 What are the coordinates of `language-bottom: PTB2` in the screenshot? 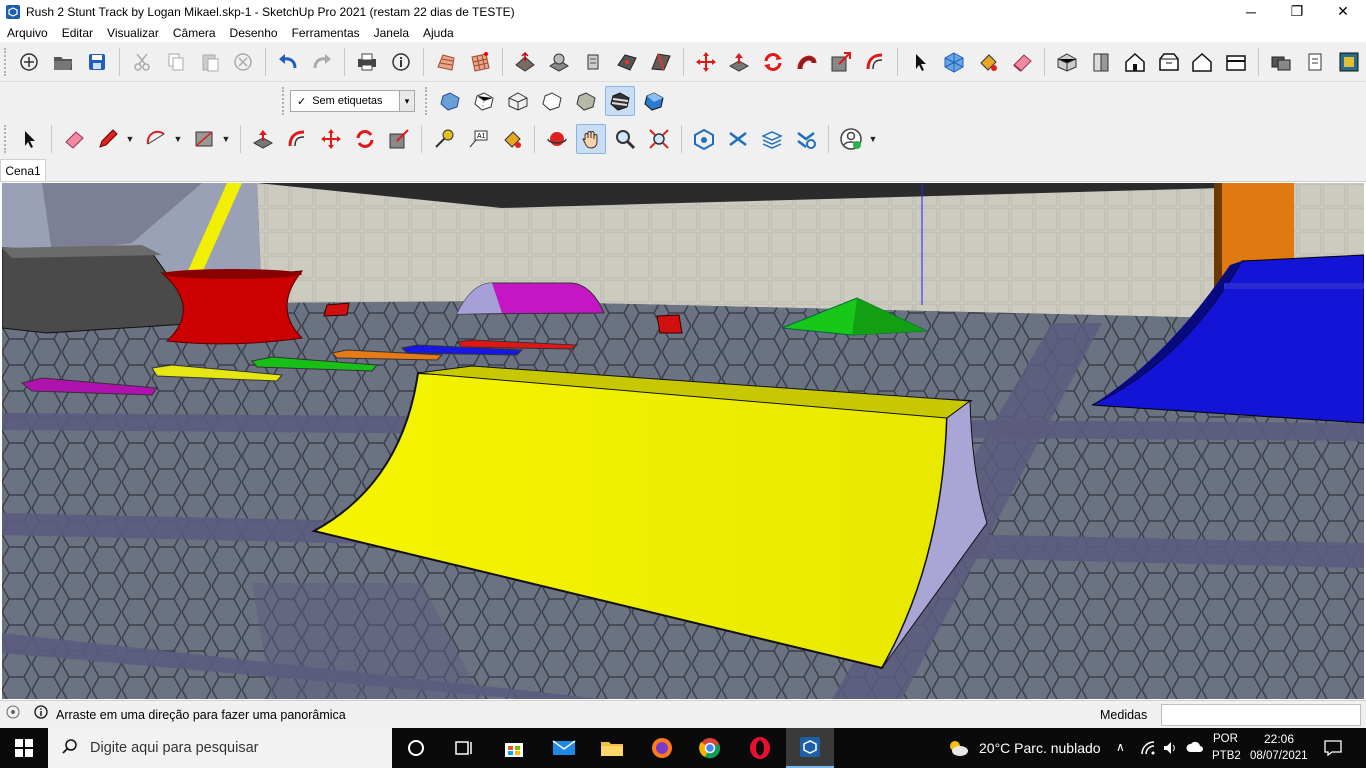 It's located at (1226, 756).